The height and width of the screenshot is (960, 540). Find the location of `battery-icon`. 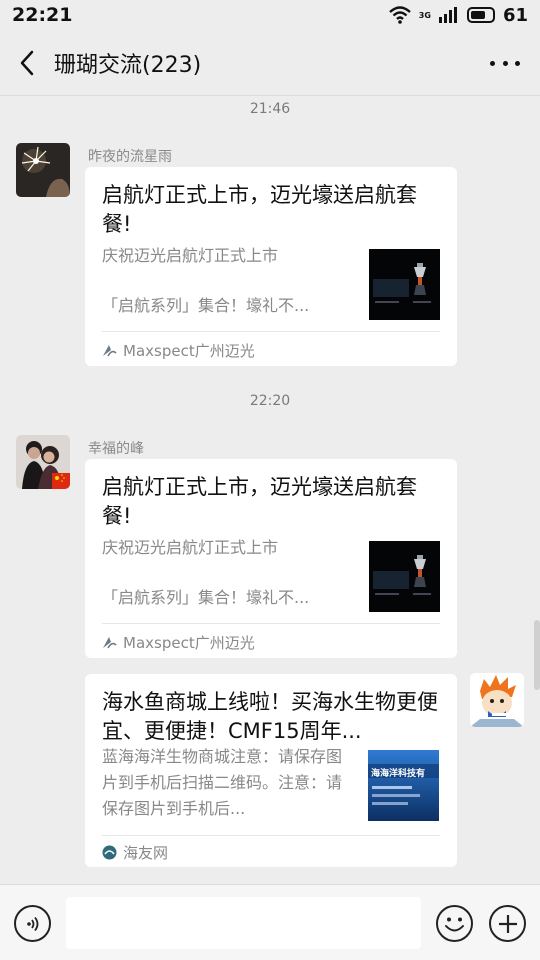

battery-icon is located at coordinates (480, 15).